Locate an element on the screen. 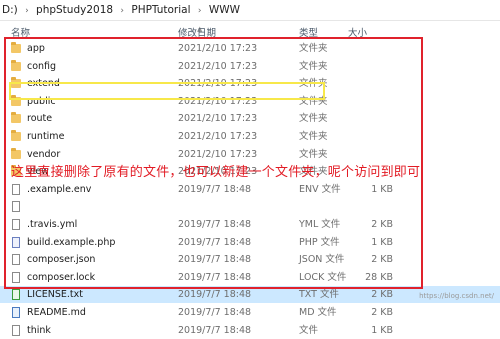 This screenshot has height=339, width=500. public-highlight-box is located at coordinates (167, 91).